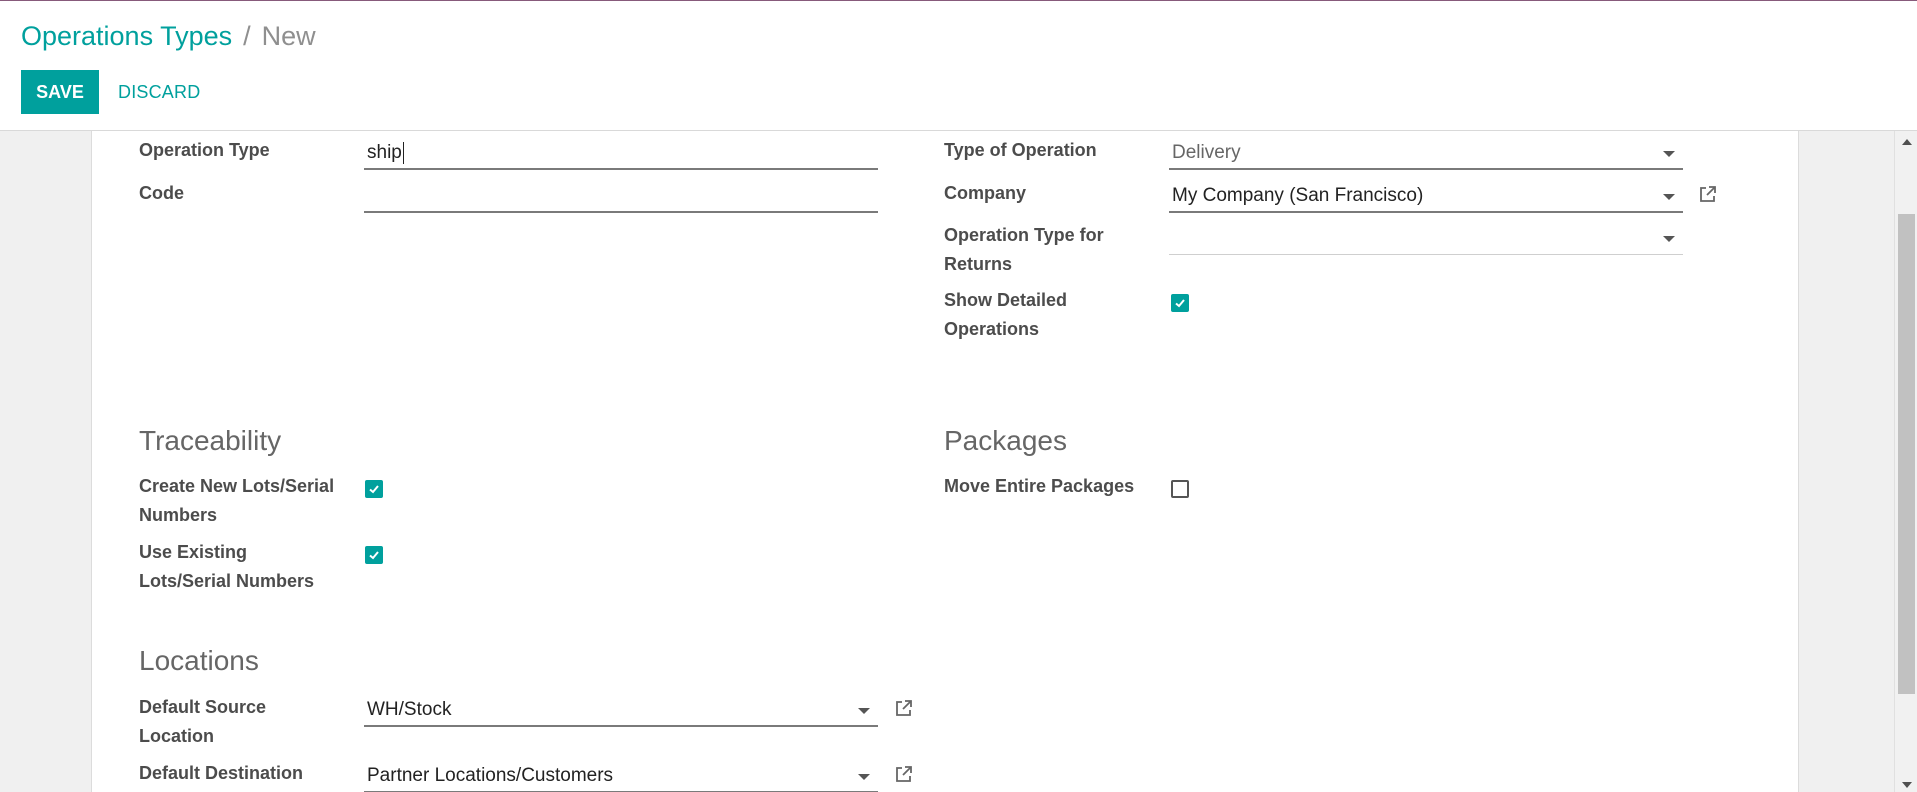 This screenshot has height=792, width=1917. What do you see at coordinates (1426, 197) in the screenshot?
I see `company-select: My Company (San Francisco)` at bounding box center [1426, 197].